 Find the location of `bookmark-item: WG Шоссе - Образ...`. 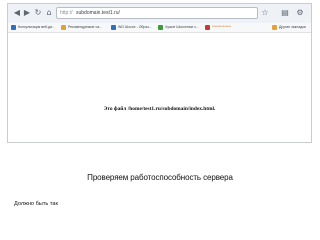

bookmark-item: WG Шоссе - Образ... is located at coordinates (131, 27).